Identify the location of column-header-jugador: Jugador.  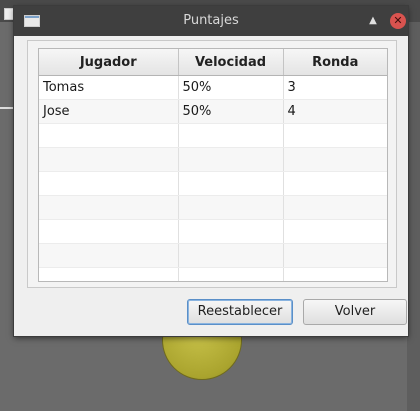
(109, 62).